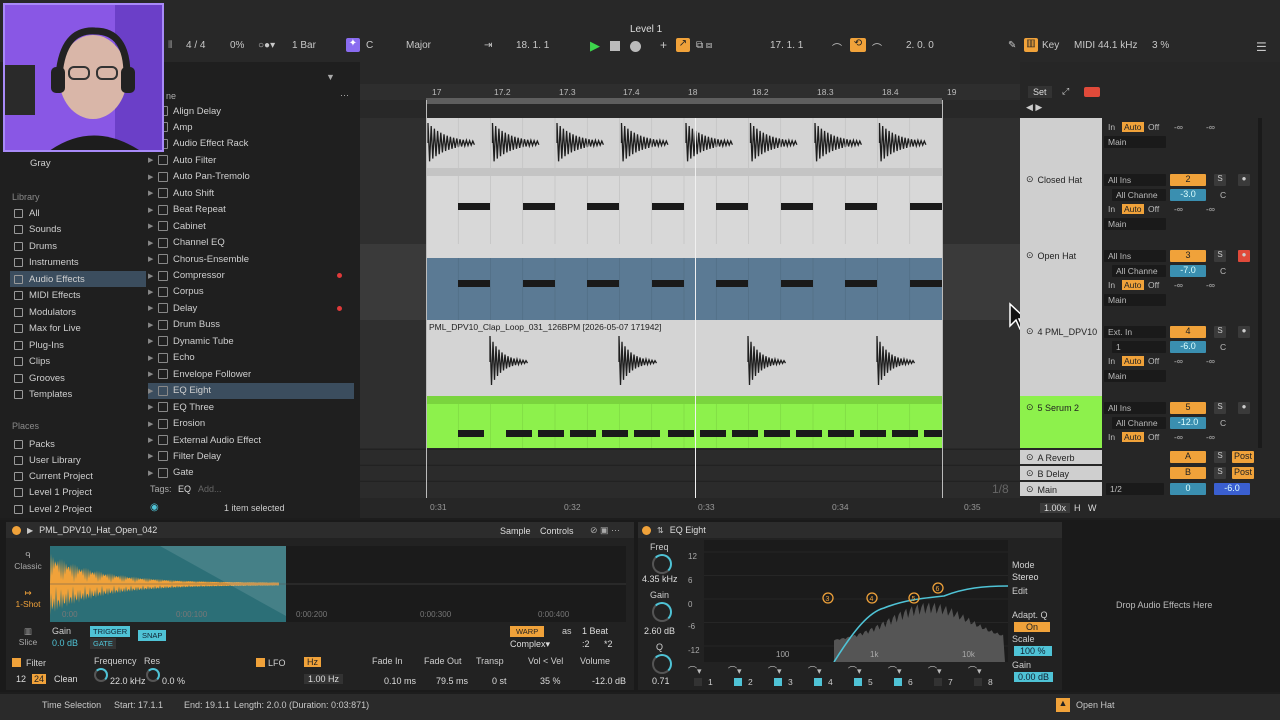 The height and width of the screenshot is (720, 1280). What do you see at coordinates (1061, 489) in the screenshot?
I see `main-track: ⊙ Main` at bounding box center [1061, 489].